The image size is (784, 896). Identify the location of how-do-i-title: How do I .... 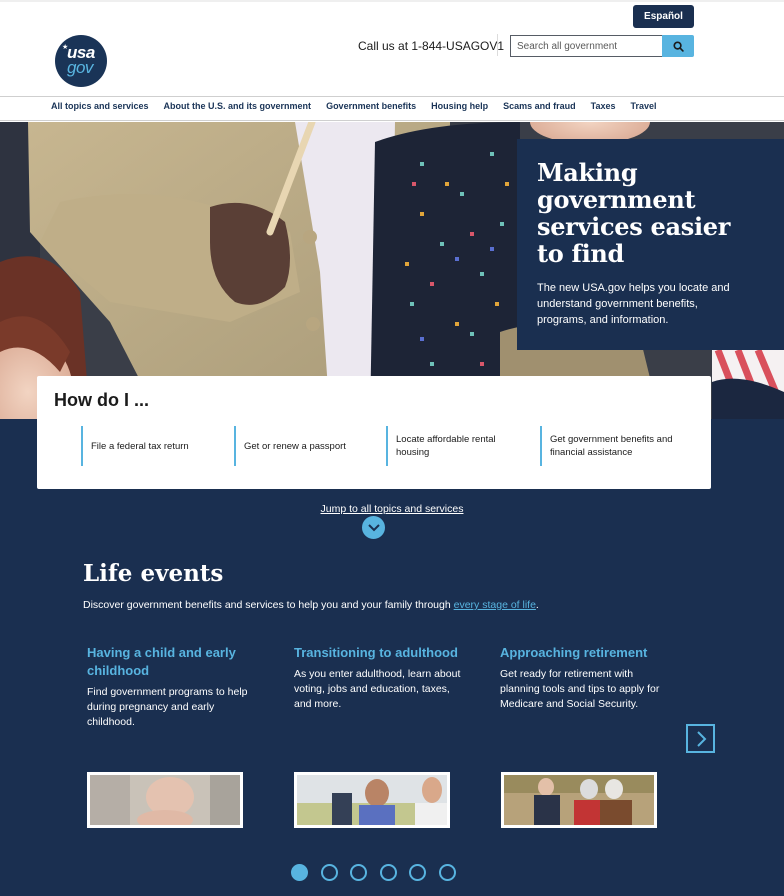
(101, 400).